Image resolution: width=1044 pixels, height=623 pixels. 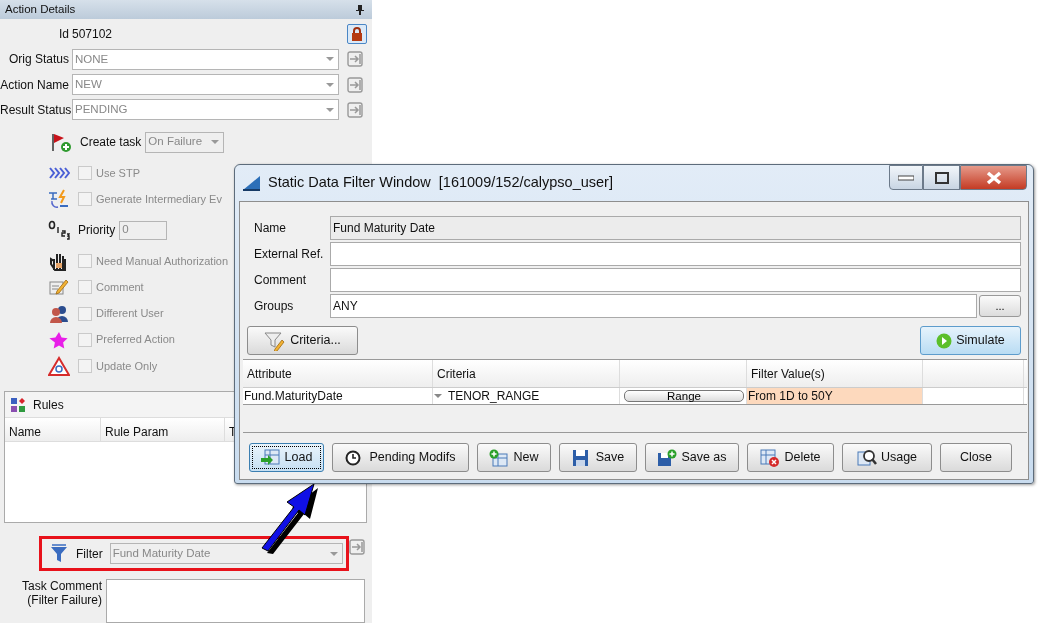 What do you see at coordinates (97, 231) in the screenshot?
I see `field-label: Priority` at bounding box center [97, 231].